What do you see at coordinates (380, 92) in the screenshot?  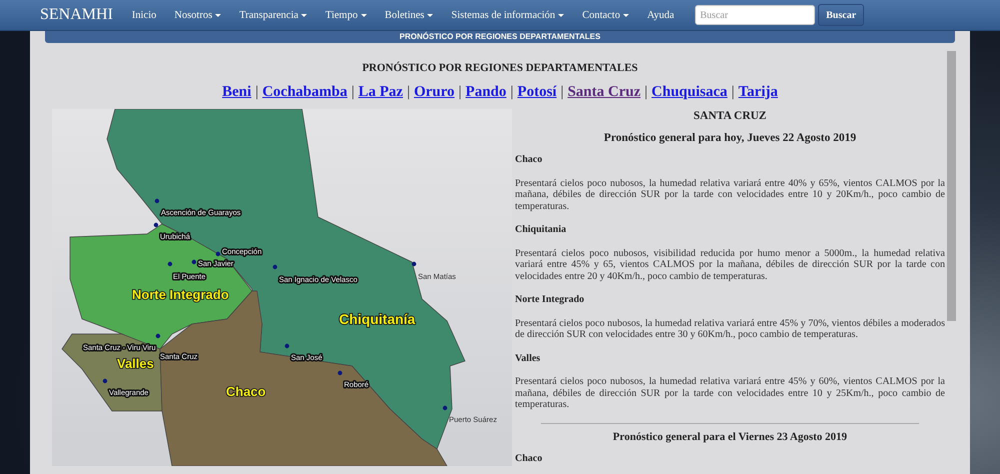 I see `department-link: La Paz` at bounding box center [380, 92].